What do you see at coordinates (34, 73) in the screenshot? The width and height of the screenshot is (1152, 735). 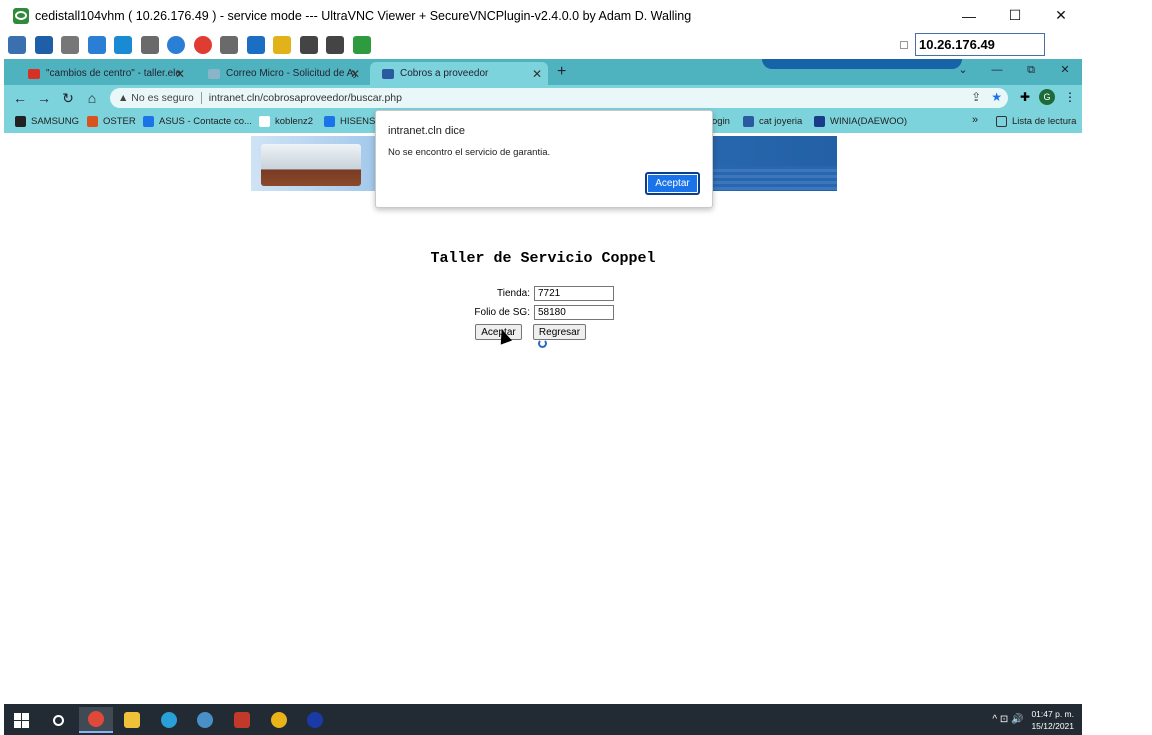 I see `gmail-icon` at bounding box center [34, 73].